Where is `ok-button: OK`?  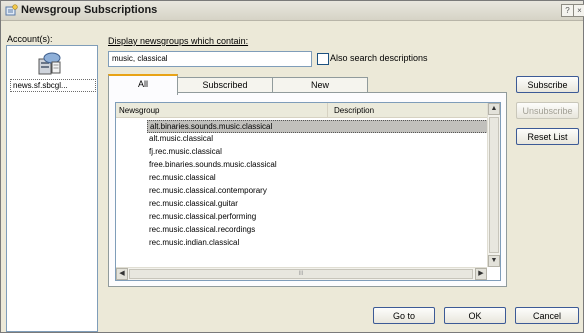
ok-button: OK is located at coordinates (475, 315).